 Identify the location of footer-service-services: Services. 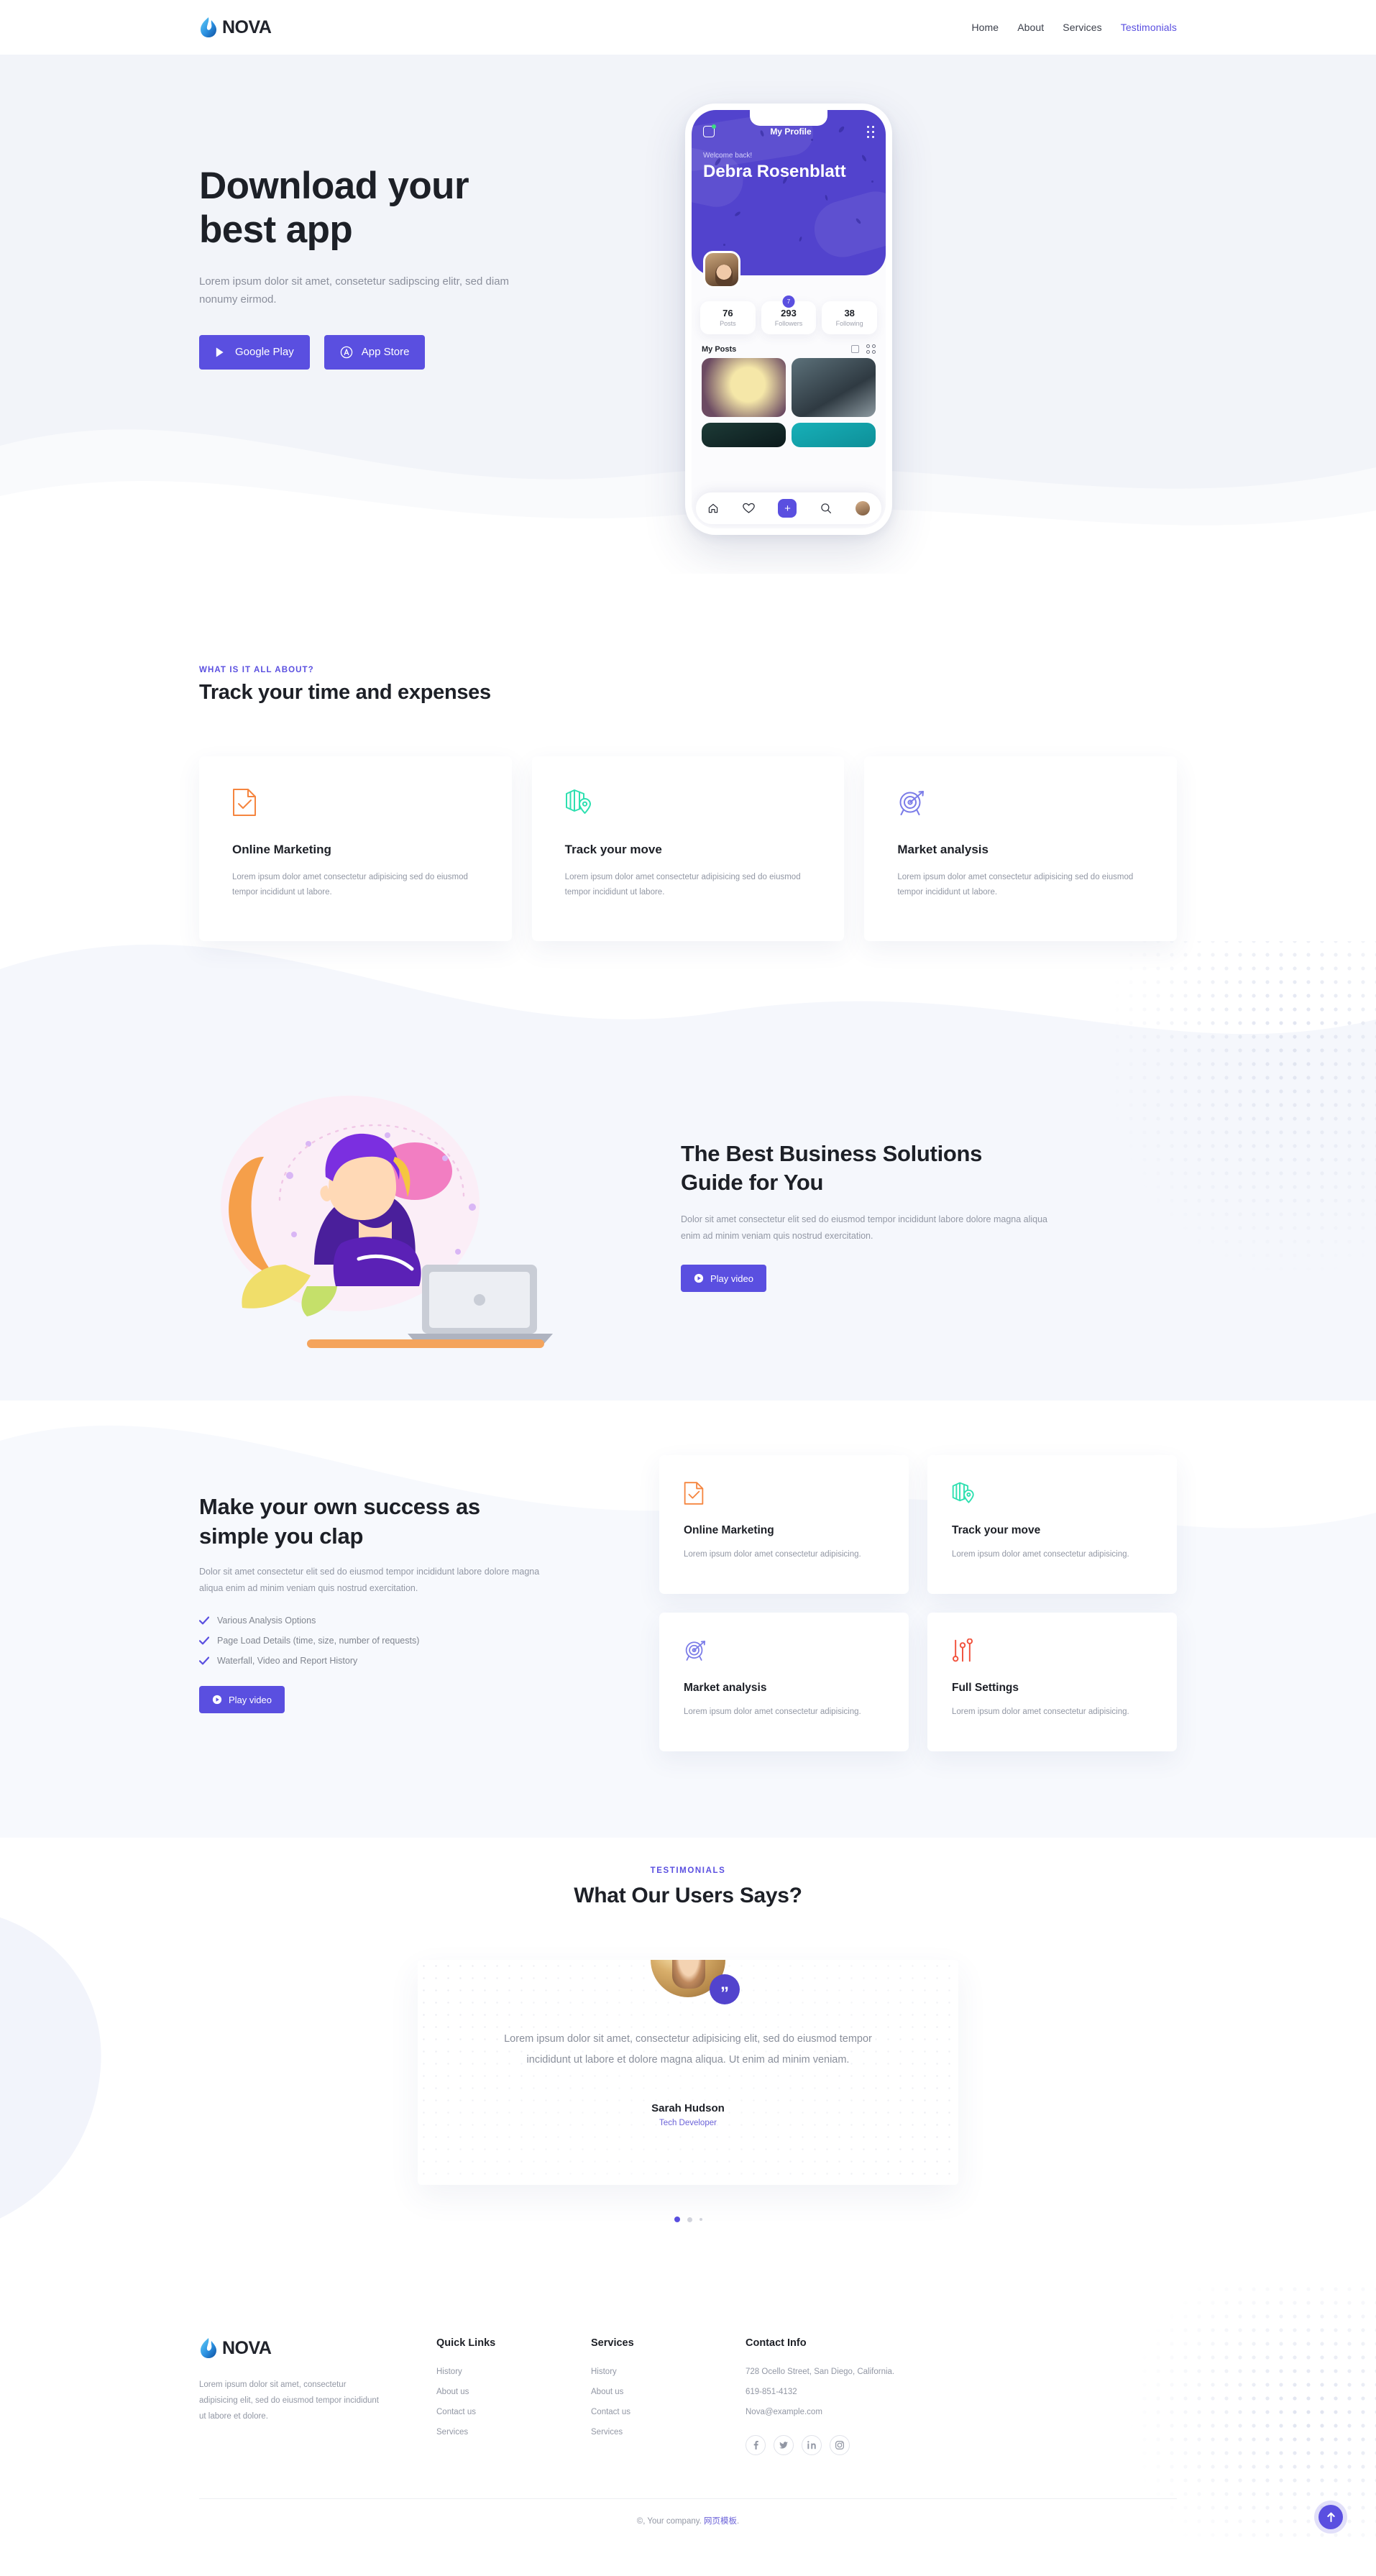
(668, 2432).